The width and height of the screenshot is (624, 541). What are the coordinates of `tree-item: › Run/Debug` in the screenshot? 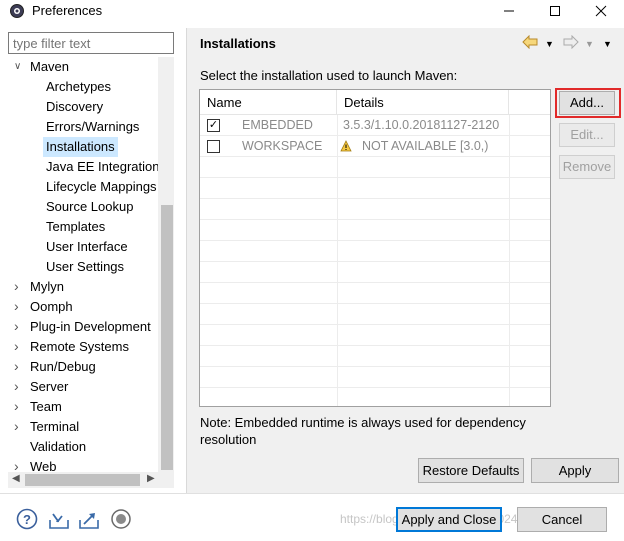 It's located at (83, 367).